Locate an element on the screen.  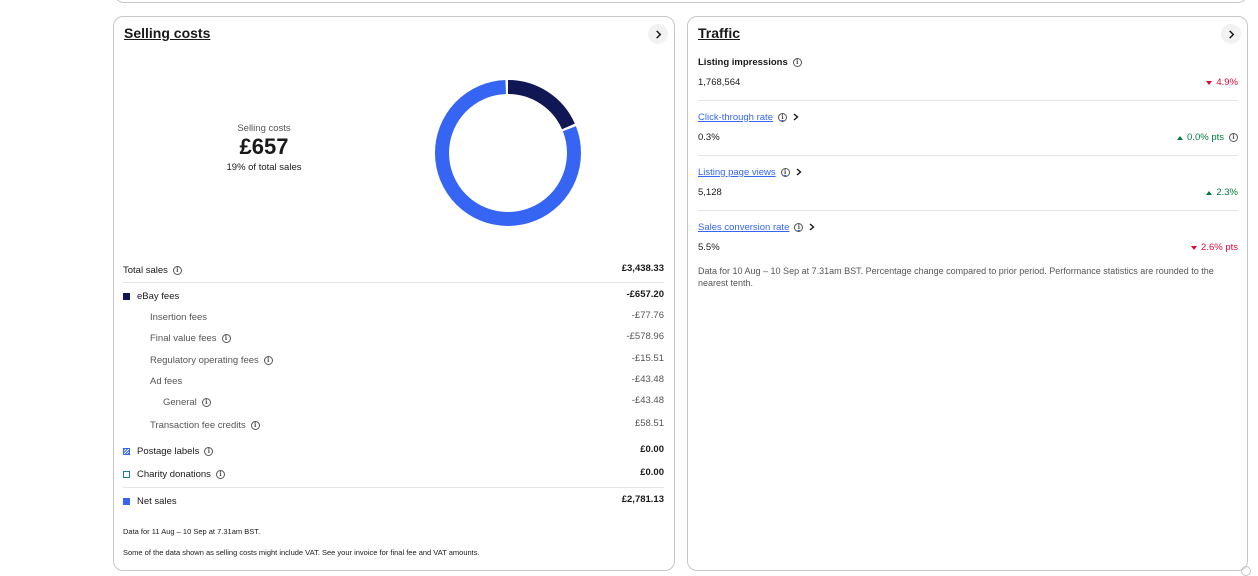
summary-percent: 19% of total sales is located at coordinates (264, 167).